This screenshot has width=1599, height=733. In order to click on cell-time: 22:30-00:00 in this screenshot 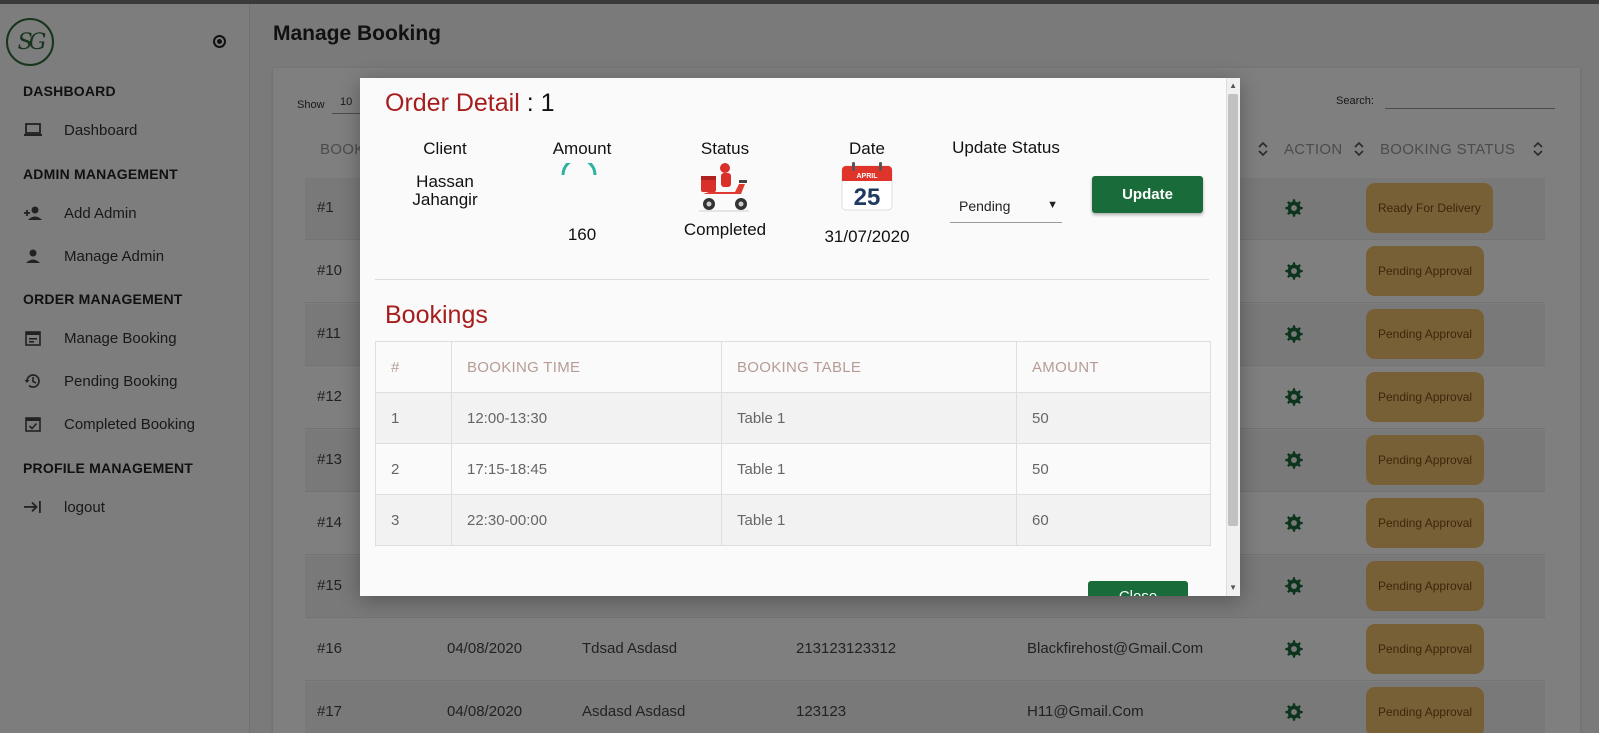, I will do `click(586, 520)`.